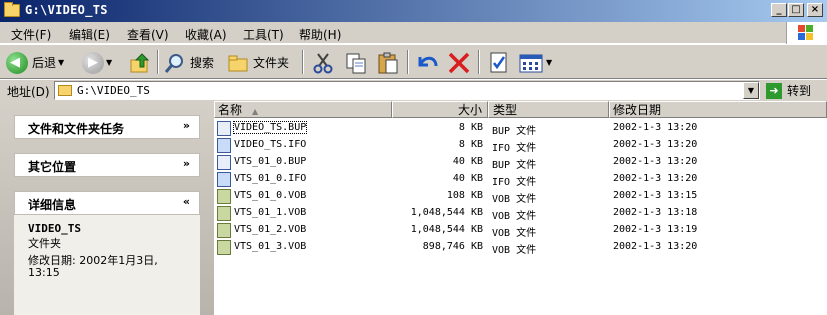 The width and height of the screenshot is (827, 315). What do you see at coordinates (255, 111) in the screenshot?
I see `sort-ascending-icon: ▲` at bounding box center [255, 111].